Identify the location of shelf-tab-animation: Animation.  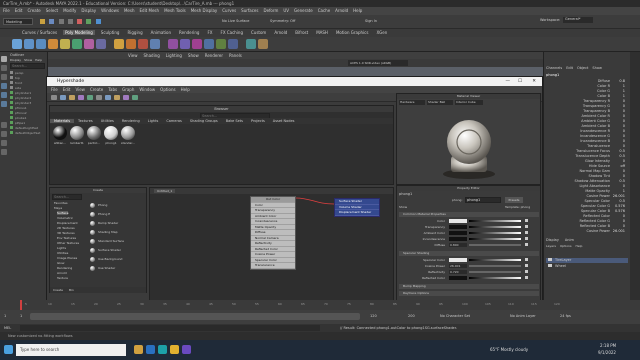
(161, 32).